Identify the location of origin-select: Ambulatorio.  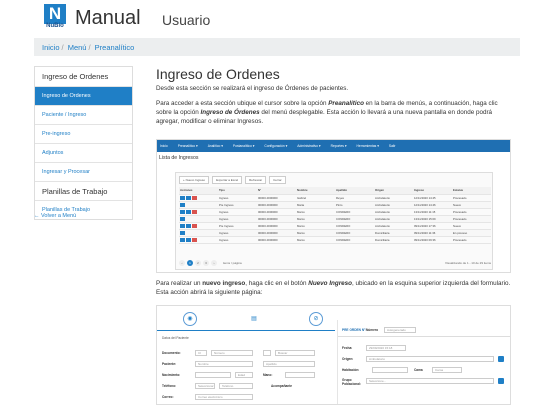
(430, 359).